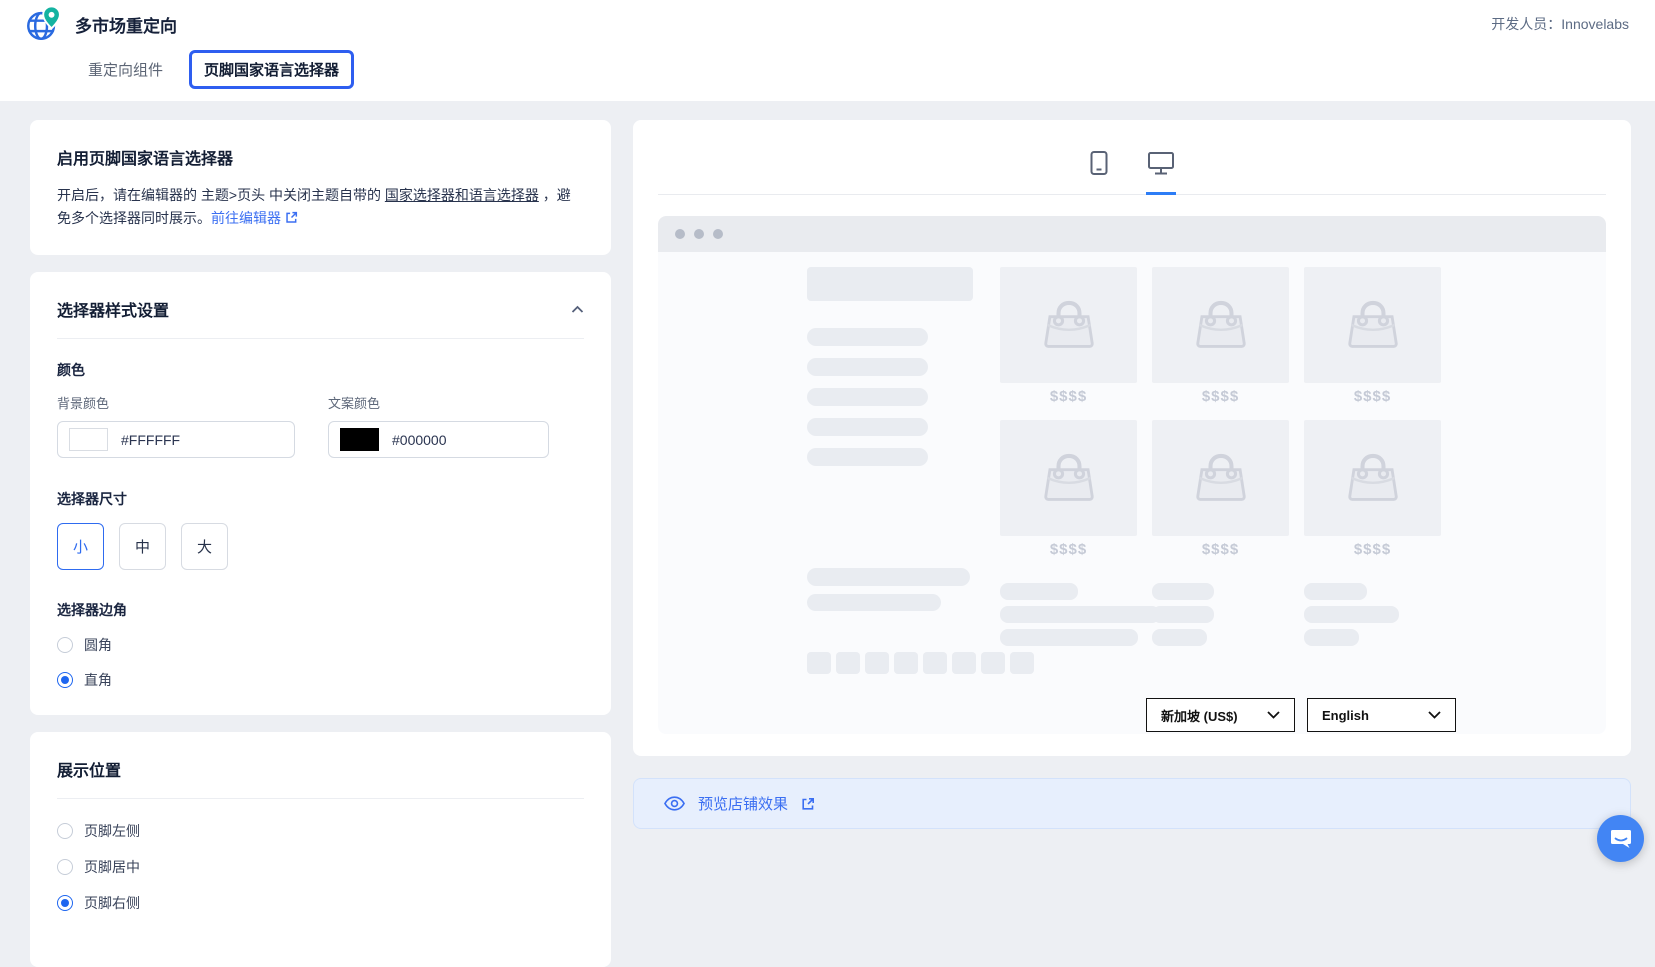  I want to click on chat-bubble-icon, so click(1620, 838).